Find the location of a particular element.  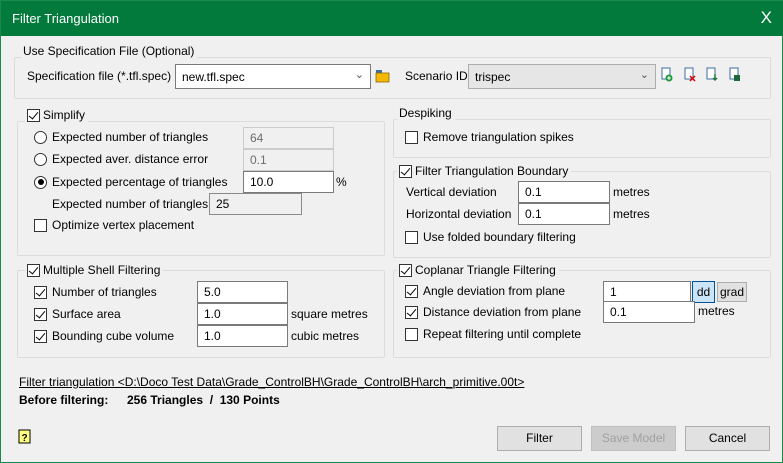

folded-checkbox: Use folded boundary filtering is located at coordinates (490, 237).